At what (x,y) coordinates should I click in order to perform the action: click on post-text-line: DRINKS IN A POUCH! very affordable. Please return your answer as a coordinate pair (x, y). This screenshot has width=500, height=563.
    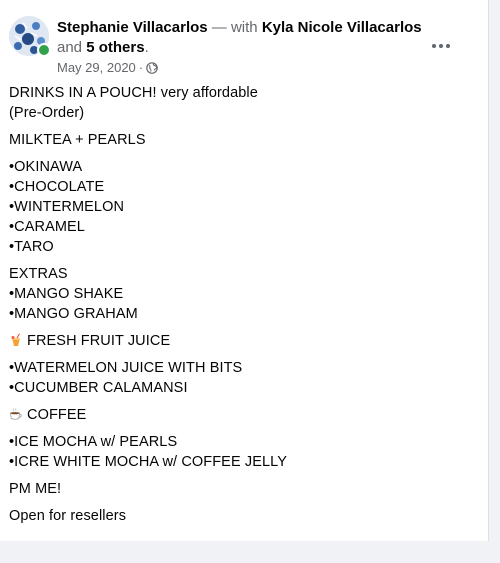
    Looking at the image, I should click on (133, 93).